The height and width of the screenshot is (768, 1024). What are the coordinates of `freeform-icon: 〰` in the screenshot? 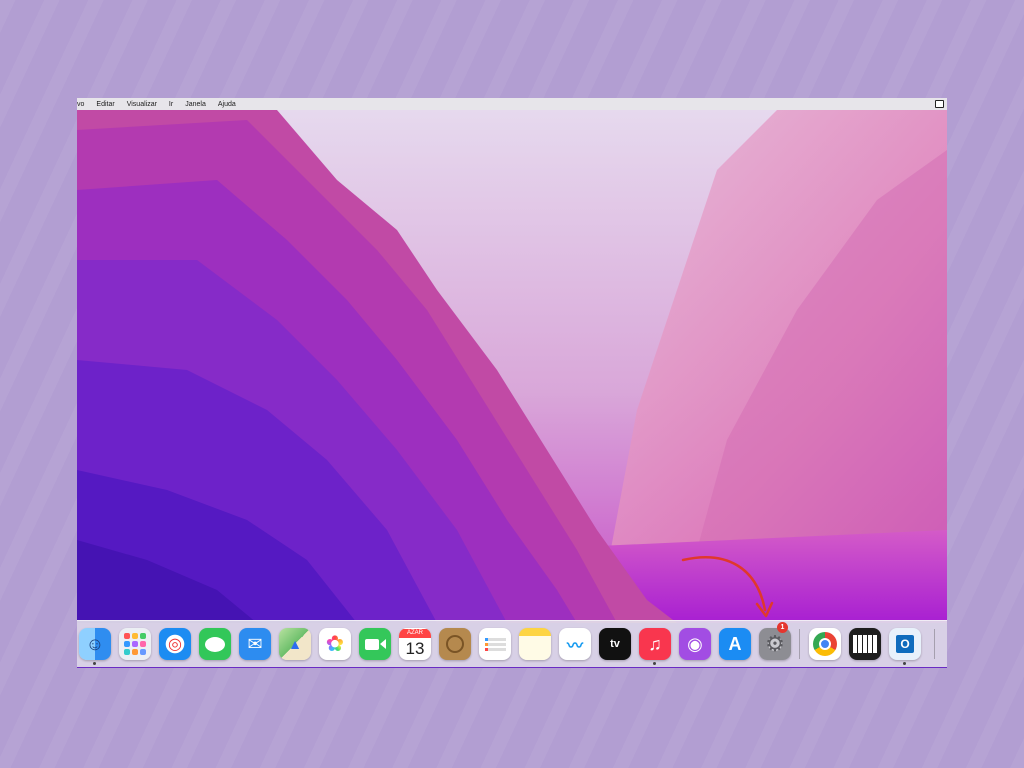 It's located at (575, 644).